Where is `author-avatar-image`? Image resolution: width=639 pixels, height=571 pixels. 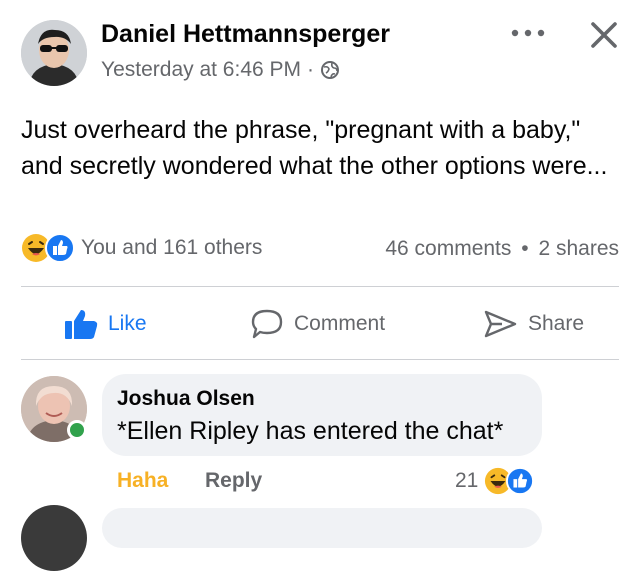 author-avatar-image is located at coordinates (54, 53).